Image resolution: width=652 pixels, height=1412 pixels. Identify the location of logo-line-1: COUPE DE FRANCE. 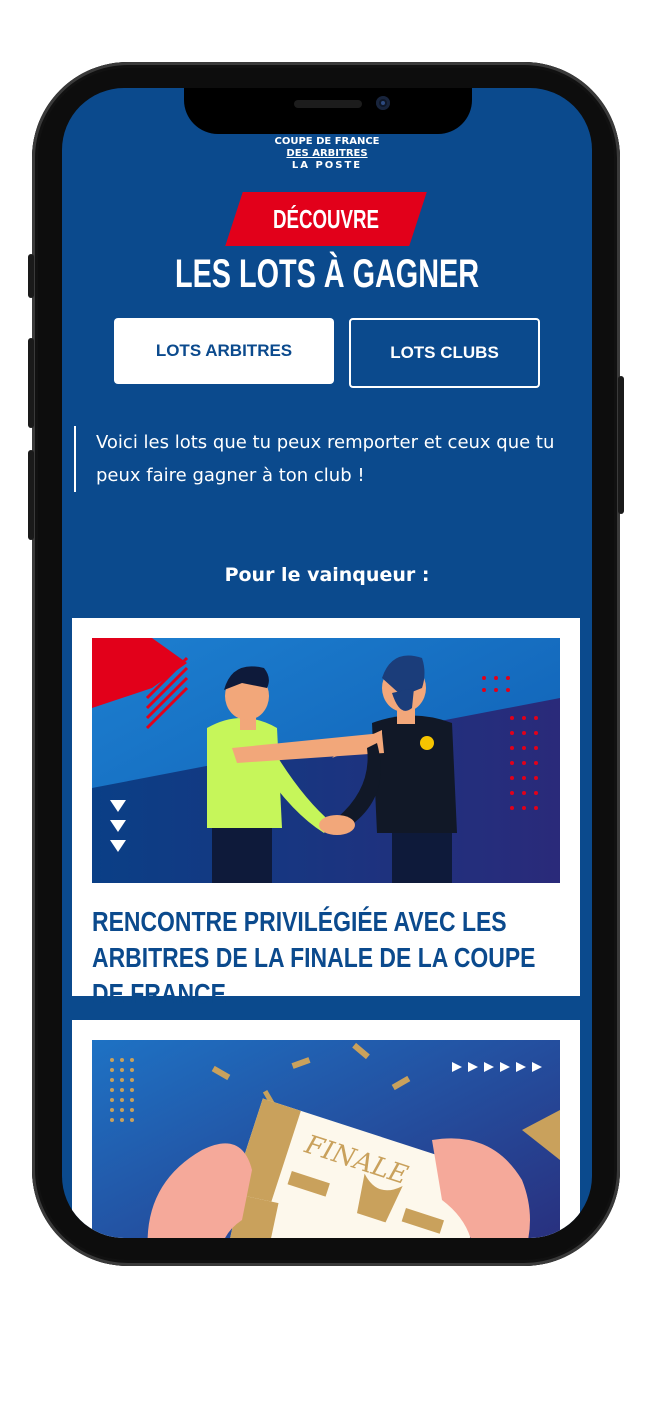
(327, 141).